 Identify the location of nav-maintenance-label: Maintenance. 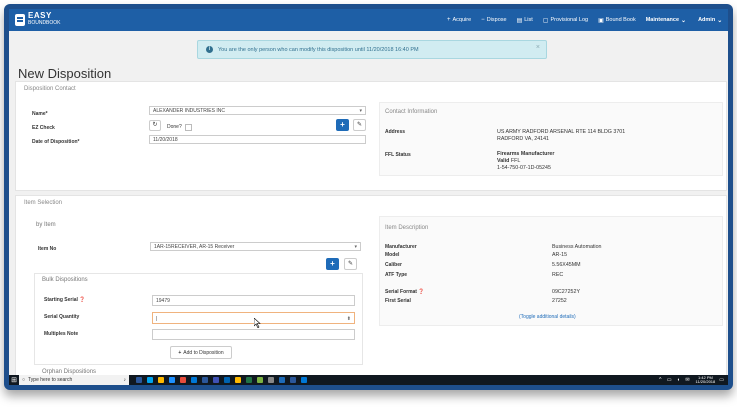
(662, 20).